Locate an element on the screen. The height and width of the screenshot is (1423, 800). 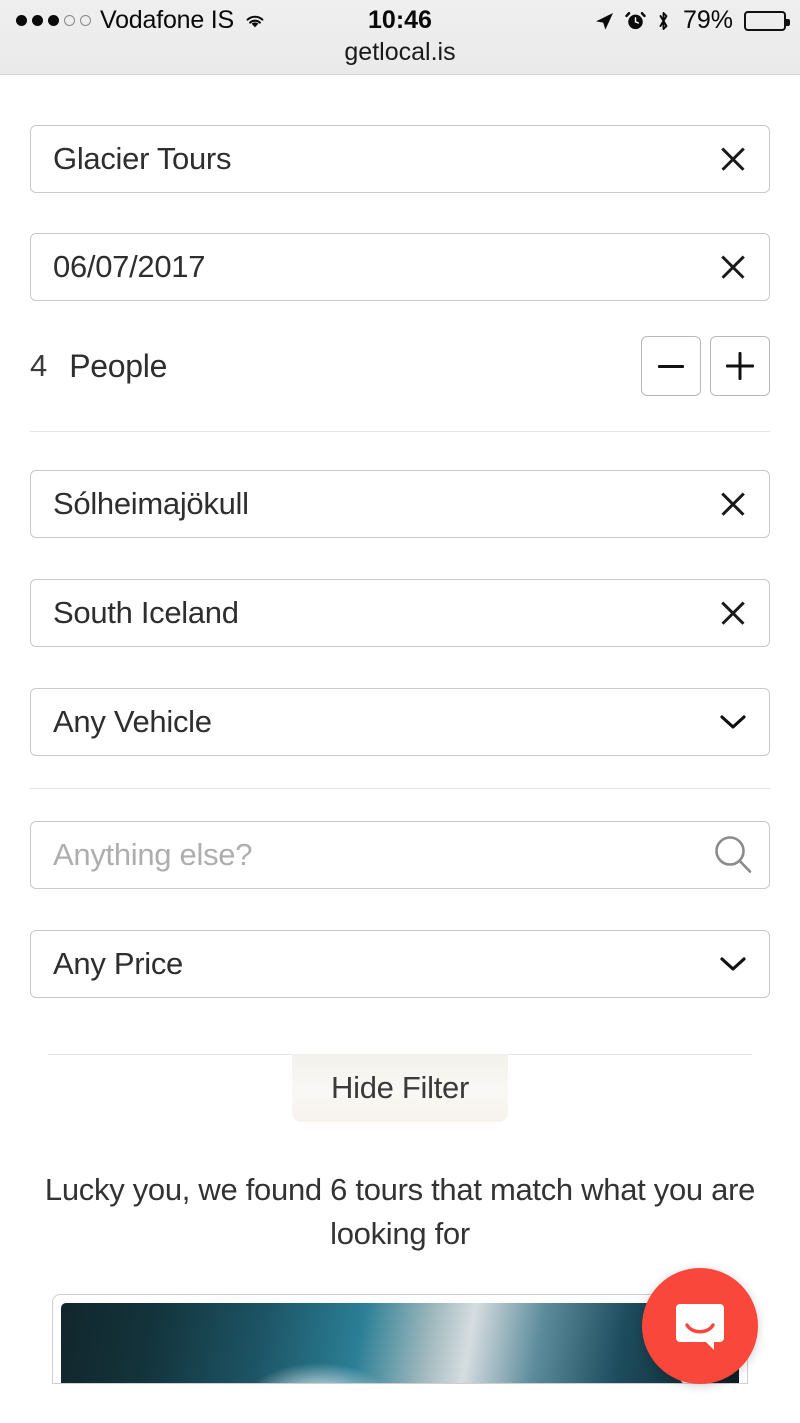
price-value: Any Price is located at coordinates (118, 963).